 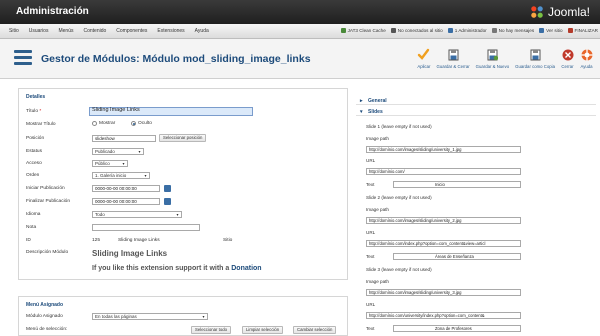 I want to click on menu-item-usuarios: Usuarios, so click(x=39, y=31).